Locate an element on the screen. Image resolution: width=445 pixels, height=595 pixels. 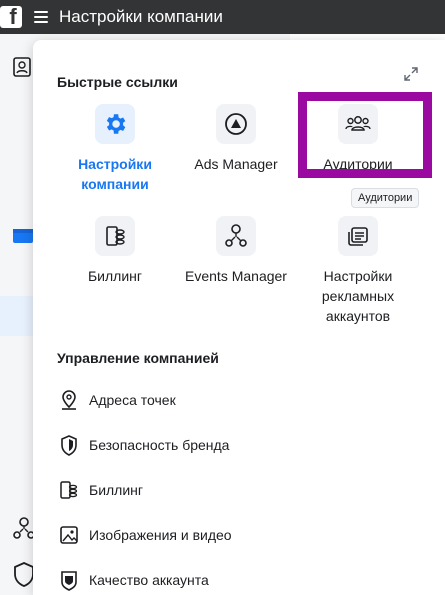
tile-label: Events Manager is located at coordinates (236, 276).